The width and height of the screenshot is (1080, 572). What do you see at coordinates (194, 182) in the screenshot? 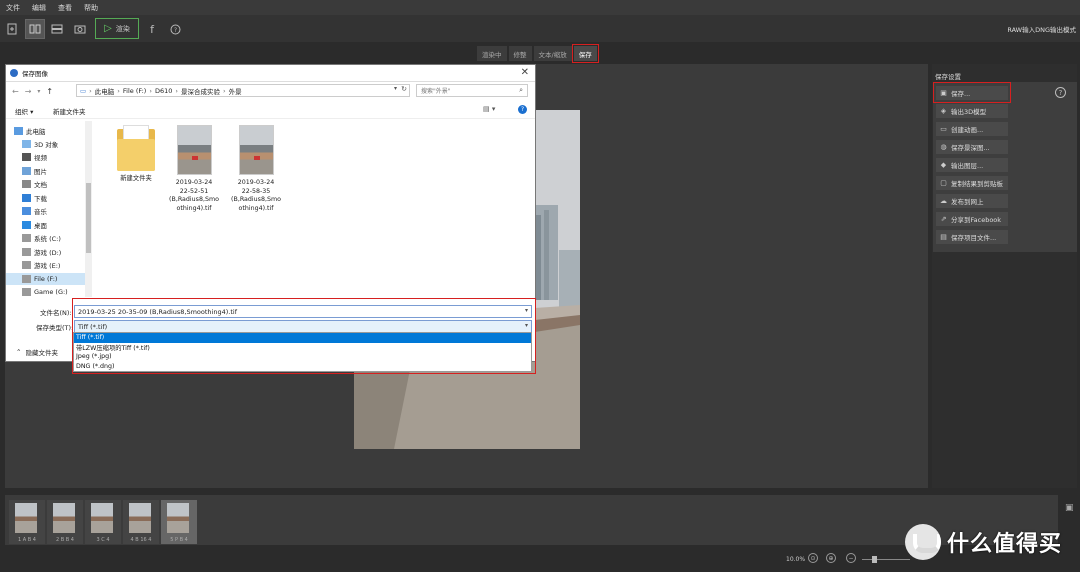
I see `file-name-line: 2019-03-24` at bounding box center [194, 182].